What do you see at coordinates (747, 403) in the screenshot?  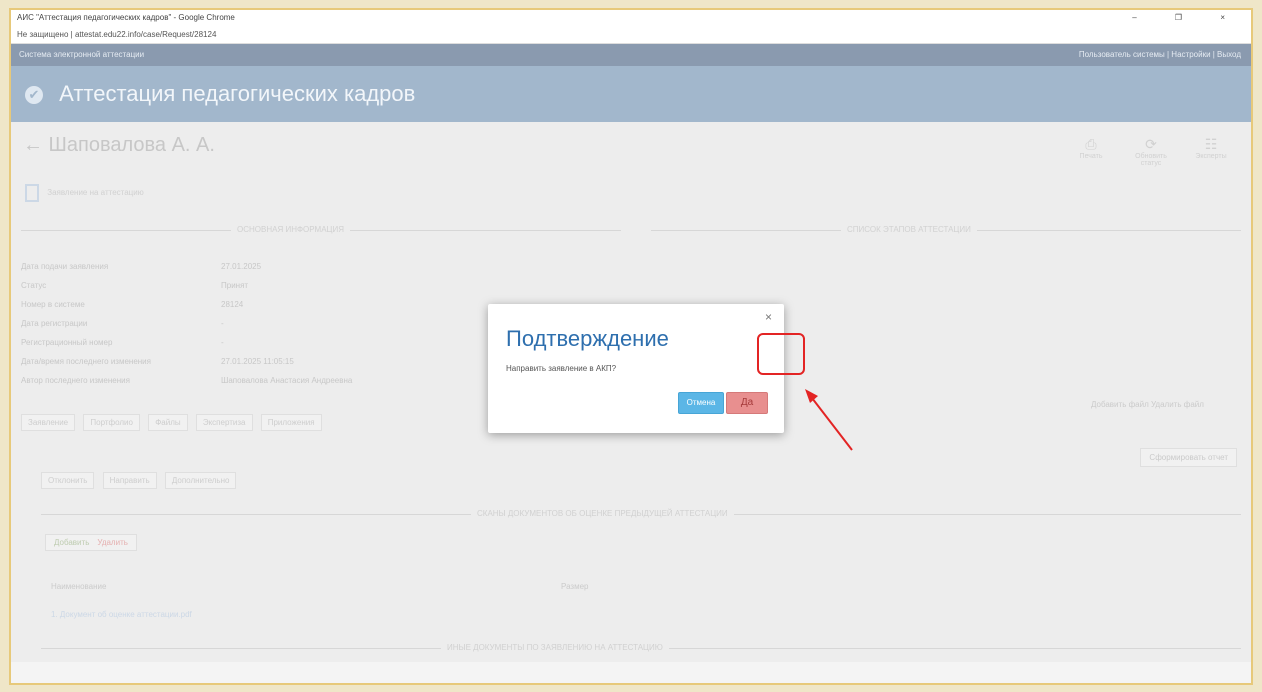 I see `confirm-button: Да` at bounding box center [747, 403].